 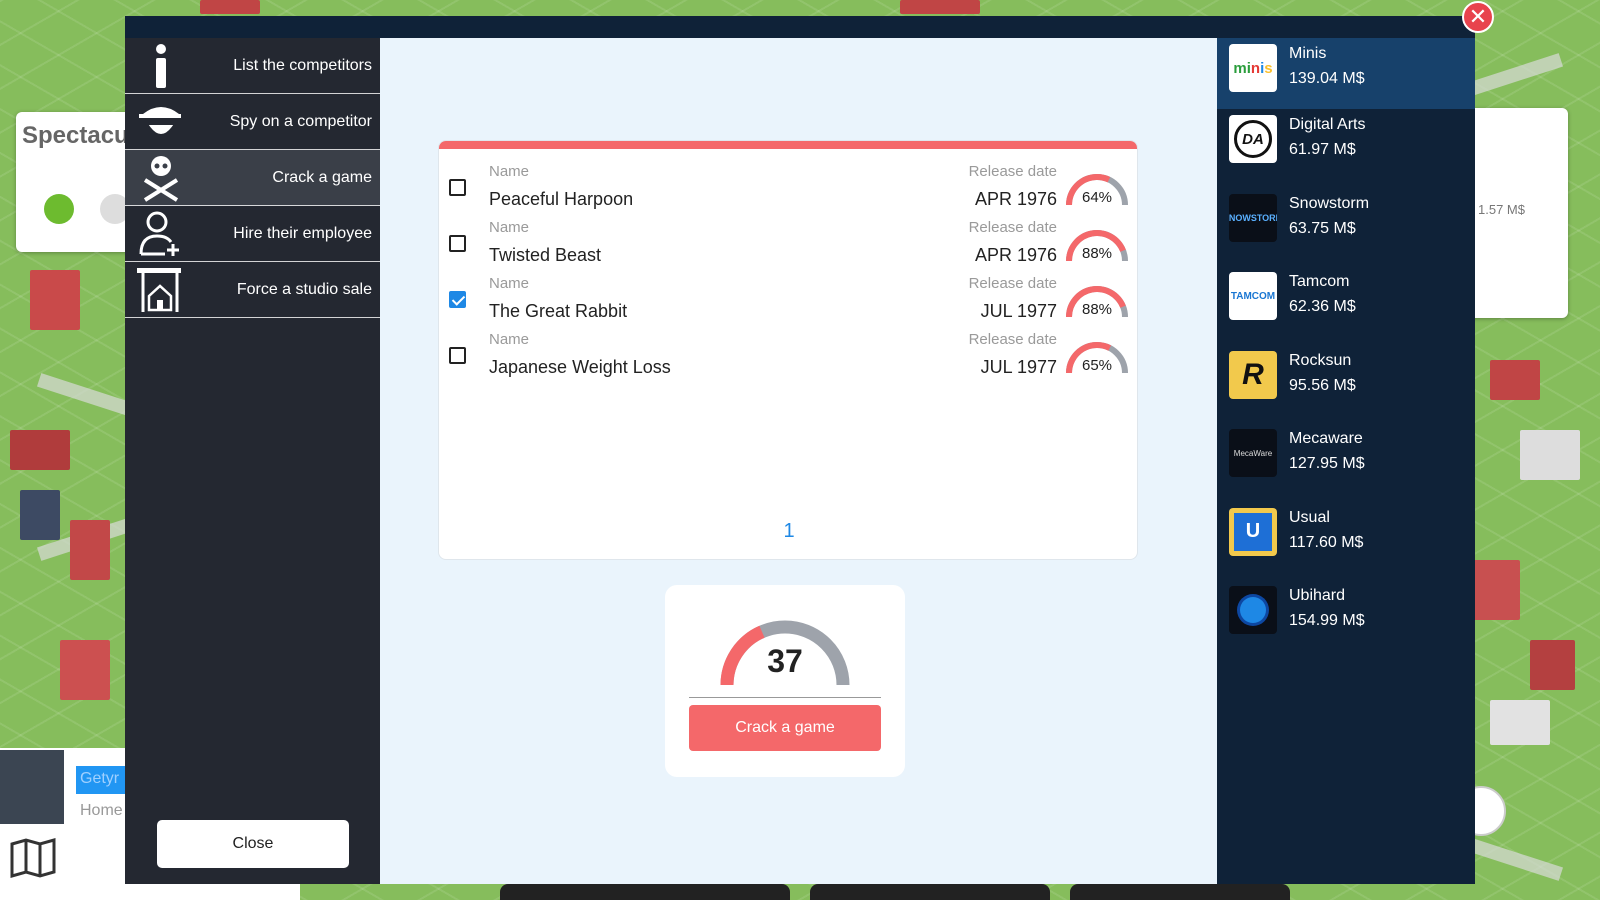 What do you see at coordinates (1253, 610) in the screenshot?
I see `ubihard-logo` at bounding box center [1253, 610].